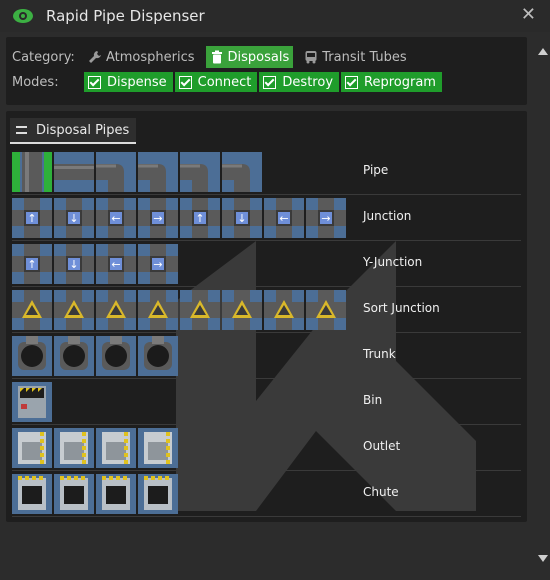 The width and height of the screenshot is (550, 580). What do you see at coordinates (249, 57) in the screenshot?
I see `category-disposals: Disposals` at bounding box center [249, 57].